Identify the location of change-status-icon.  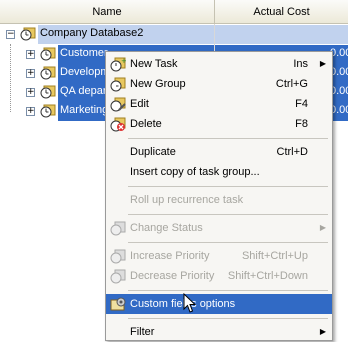
(118, 228).